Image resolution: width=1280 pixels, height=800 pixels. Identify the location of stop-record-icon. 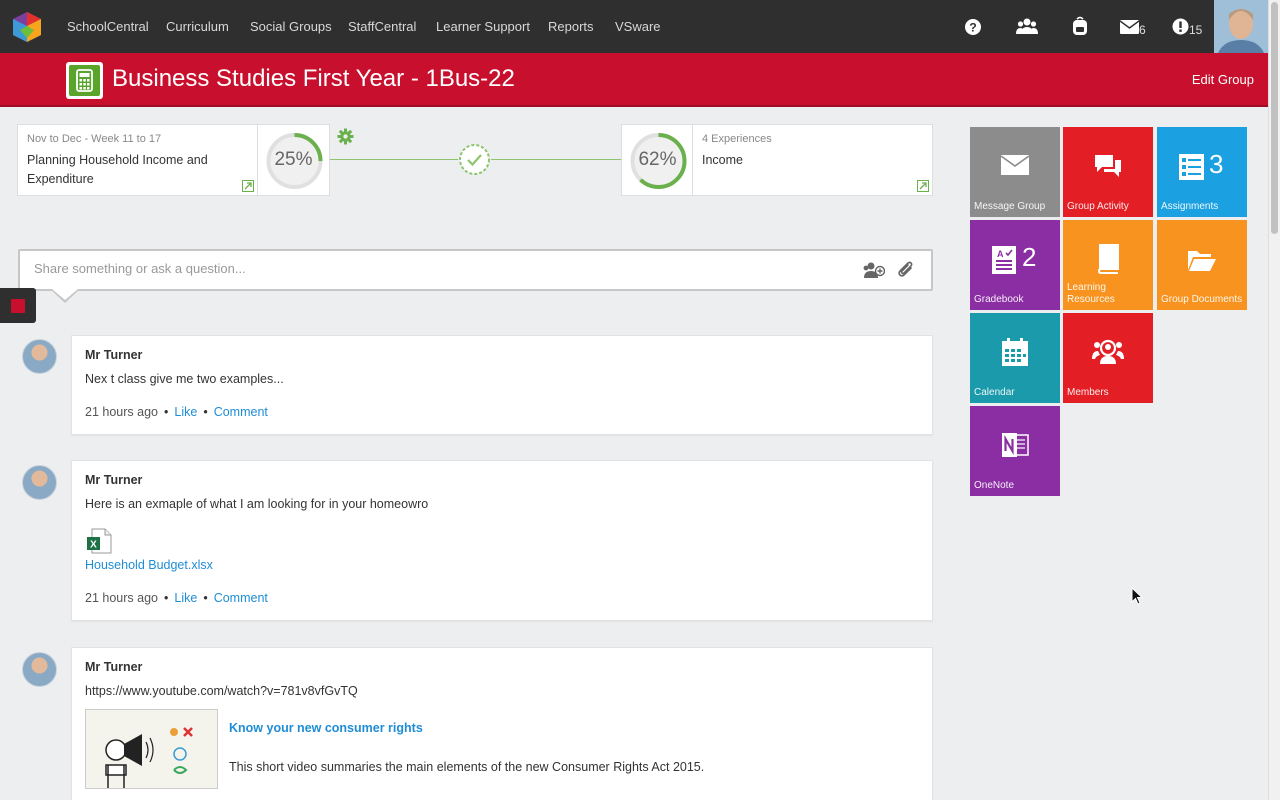
(18, 306).